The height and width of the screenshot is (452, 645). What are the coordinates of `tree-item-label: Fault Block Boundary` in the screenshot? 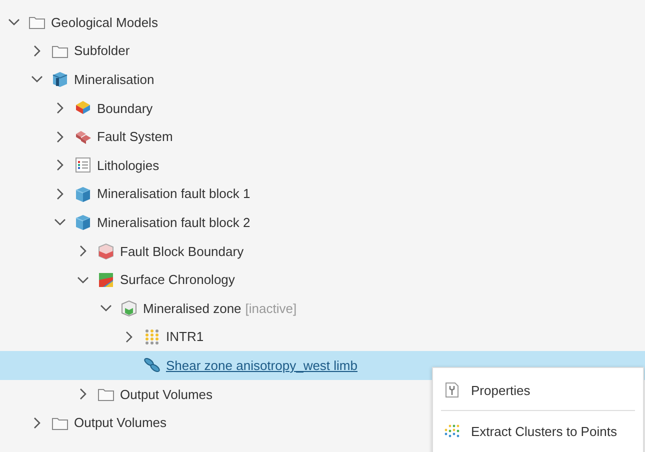 It's located at (182, 251).